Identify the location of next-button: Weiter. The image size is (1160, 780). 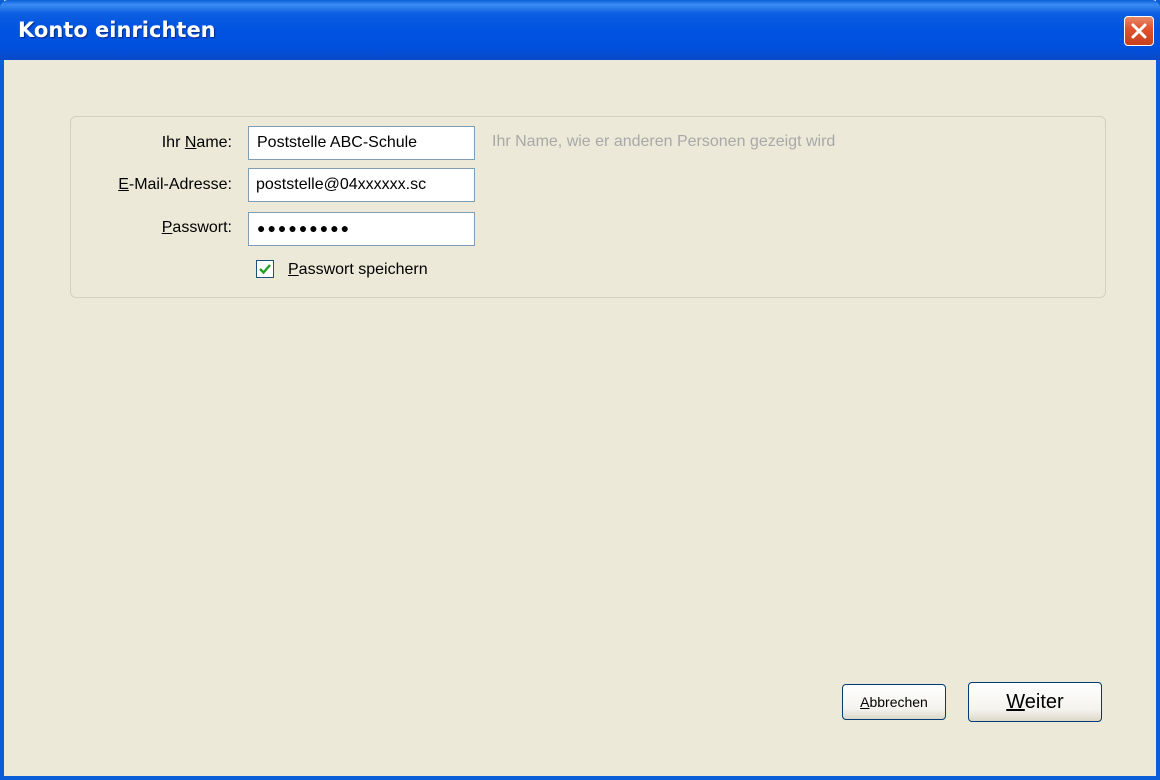
(1035, 702).